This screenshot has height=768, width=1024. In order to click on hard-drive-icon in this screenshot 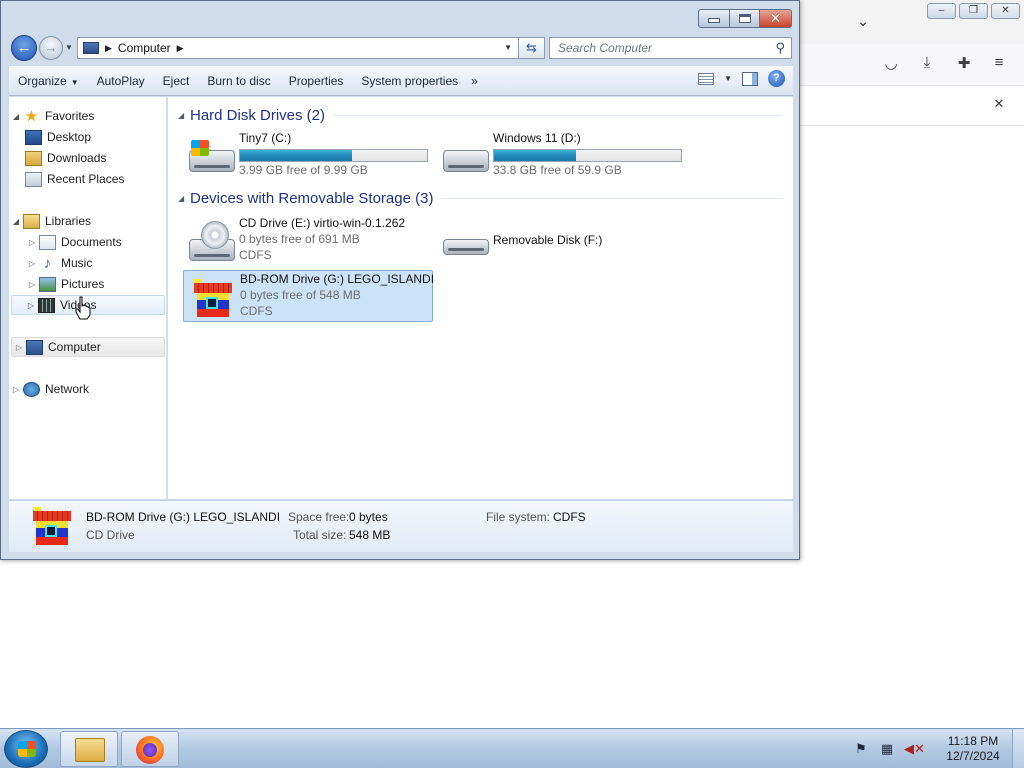, I will do `click(211, 156)`.